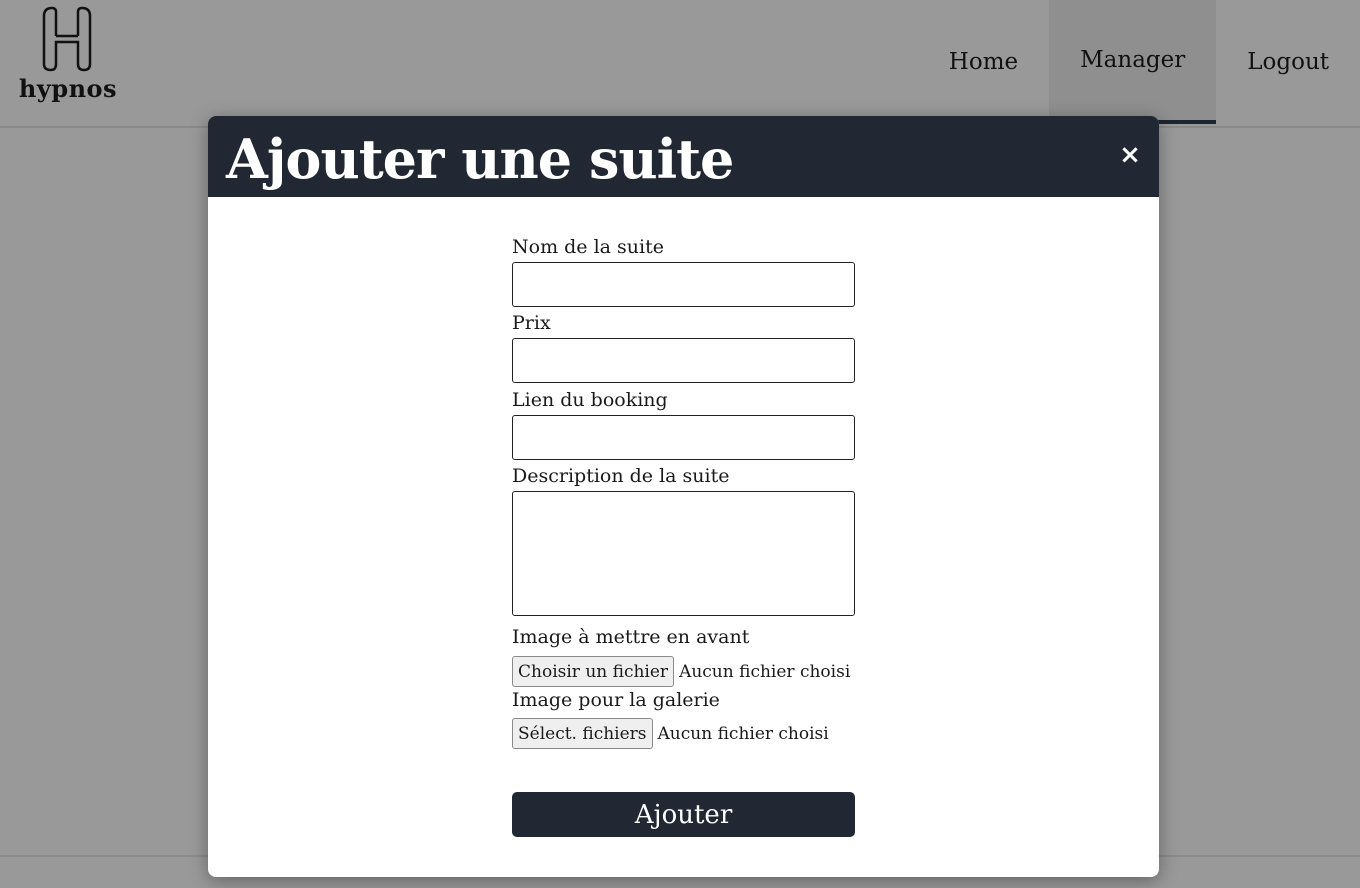  What do you see at coordinates (683, 437) in the screenshot?
I see `booking-link-input` at bounding box center [683, 437].